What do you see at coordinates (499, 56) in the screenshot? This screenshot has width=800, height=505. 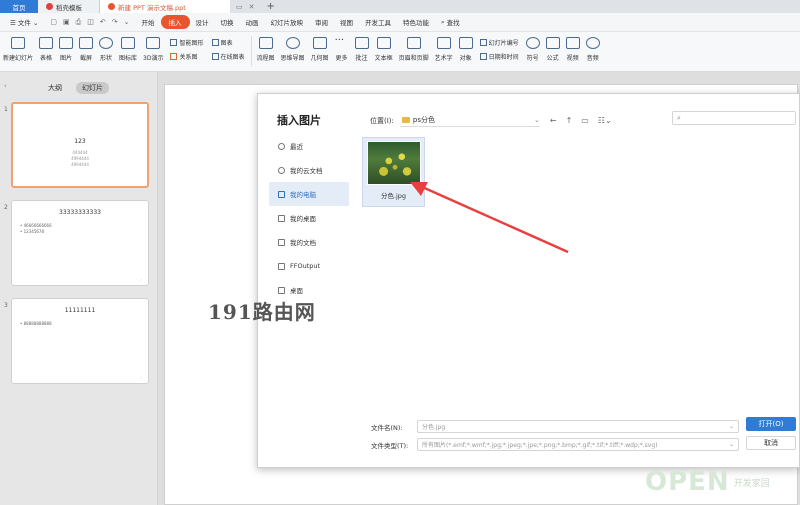 I see `datetime-button: 日期和时间` at bounding box center [499, 56].